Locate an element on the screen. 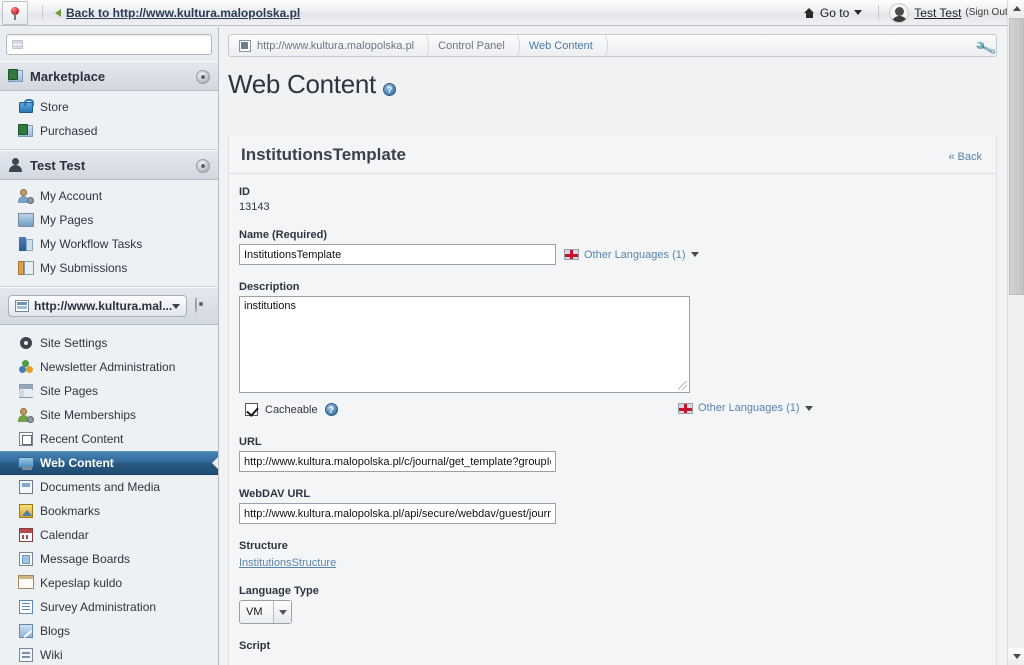 The height and width of the screenshot is (665, 1024). survey-icon is located at coordinates (26, 607).